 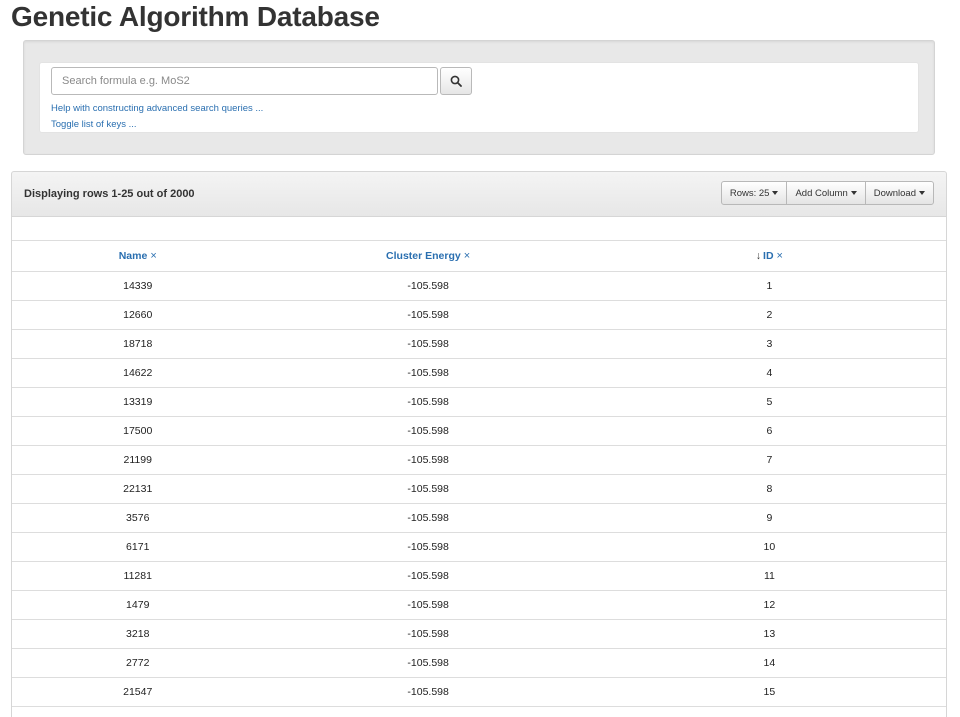 I want to click on cell-name: 1479, so click(x=138, y=605).